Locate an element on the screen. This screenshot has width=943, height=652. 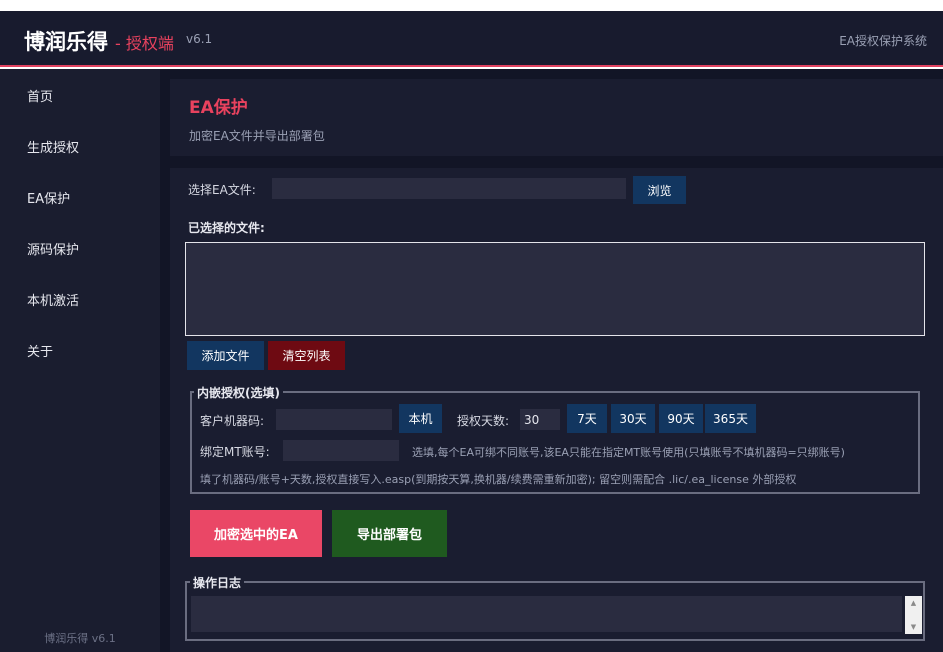
embedded-auth-legend: 内嵌授权(选填) is located at coordinates (238, 392).